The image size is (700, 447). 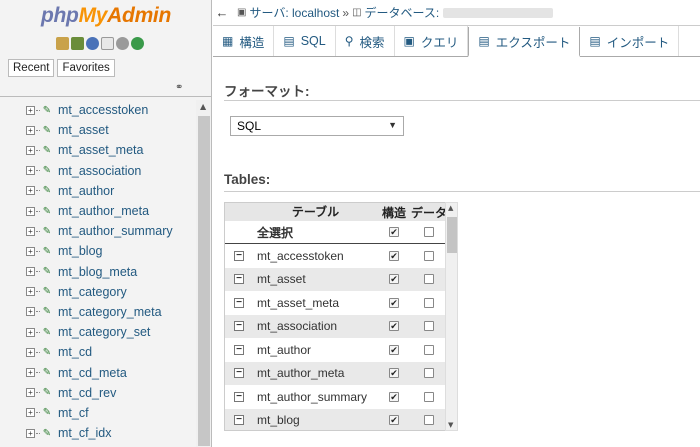 What do you see at coordinates (244, 41) in the screenshot?
I see `tab-structure: ▦ 構造` at bounding box center [244, 41].